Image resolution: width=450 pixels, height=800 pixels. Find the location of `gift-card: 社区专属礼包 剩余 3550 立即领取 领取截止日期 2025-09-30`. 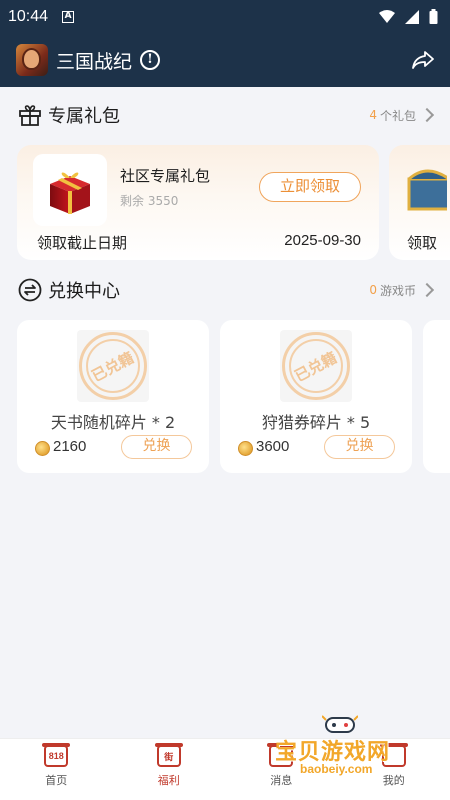

gift-card: 社区专属礼包 剩余 3550 立即领取 领取截止日期 2025-09-30 is located at coordinates (198, 202).